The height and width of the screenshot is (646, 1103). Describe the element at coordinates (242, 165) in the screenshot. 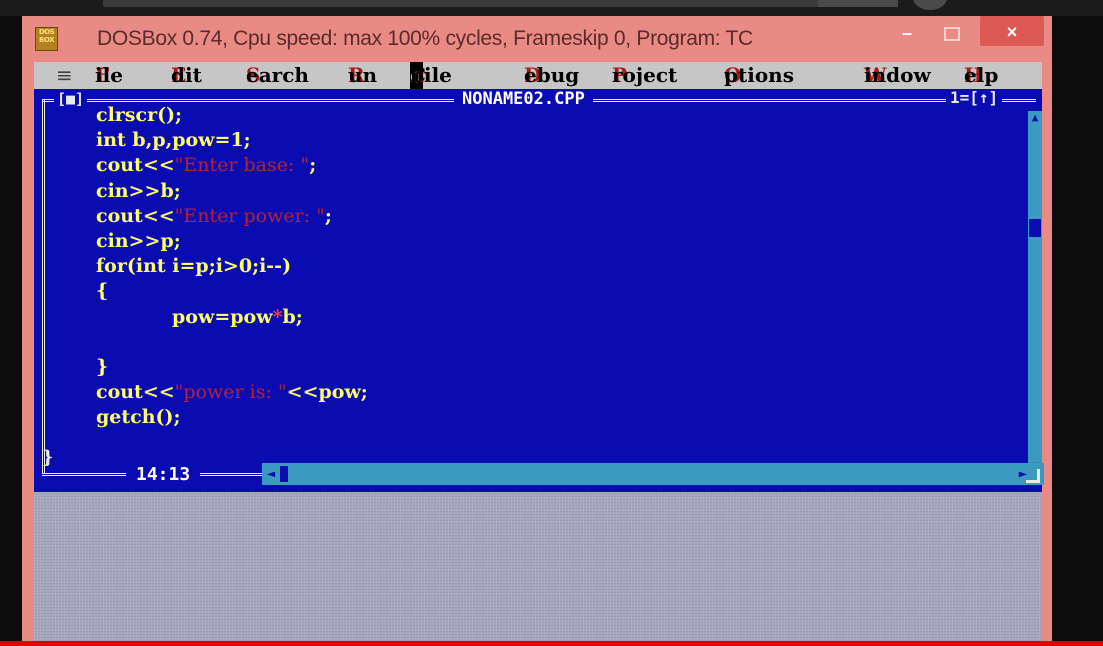

I see `string-literal: "Enter base: "` at that location.